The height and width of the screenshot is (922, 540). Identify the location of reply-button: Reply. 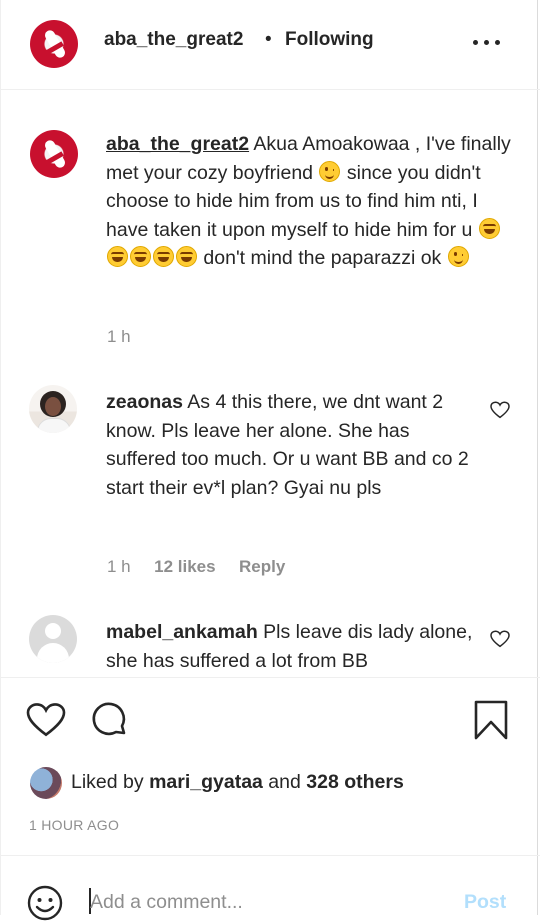
(262, 566).